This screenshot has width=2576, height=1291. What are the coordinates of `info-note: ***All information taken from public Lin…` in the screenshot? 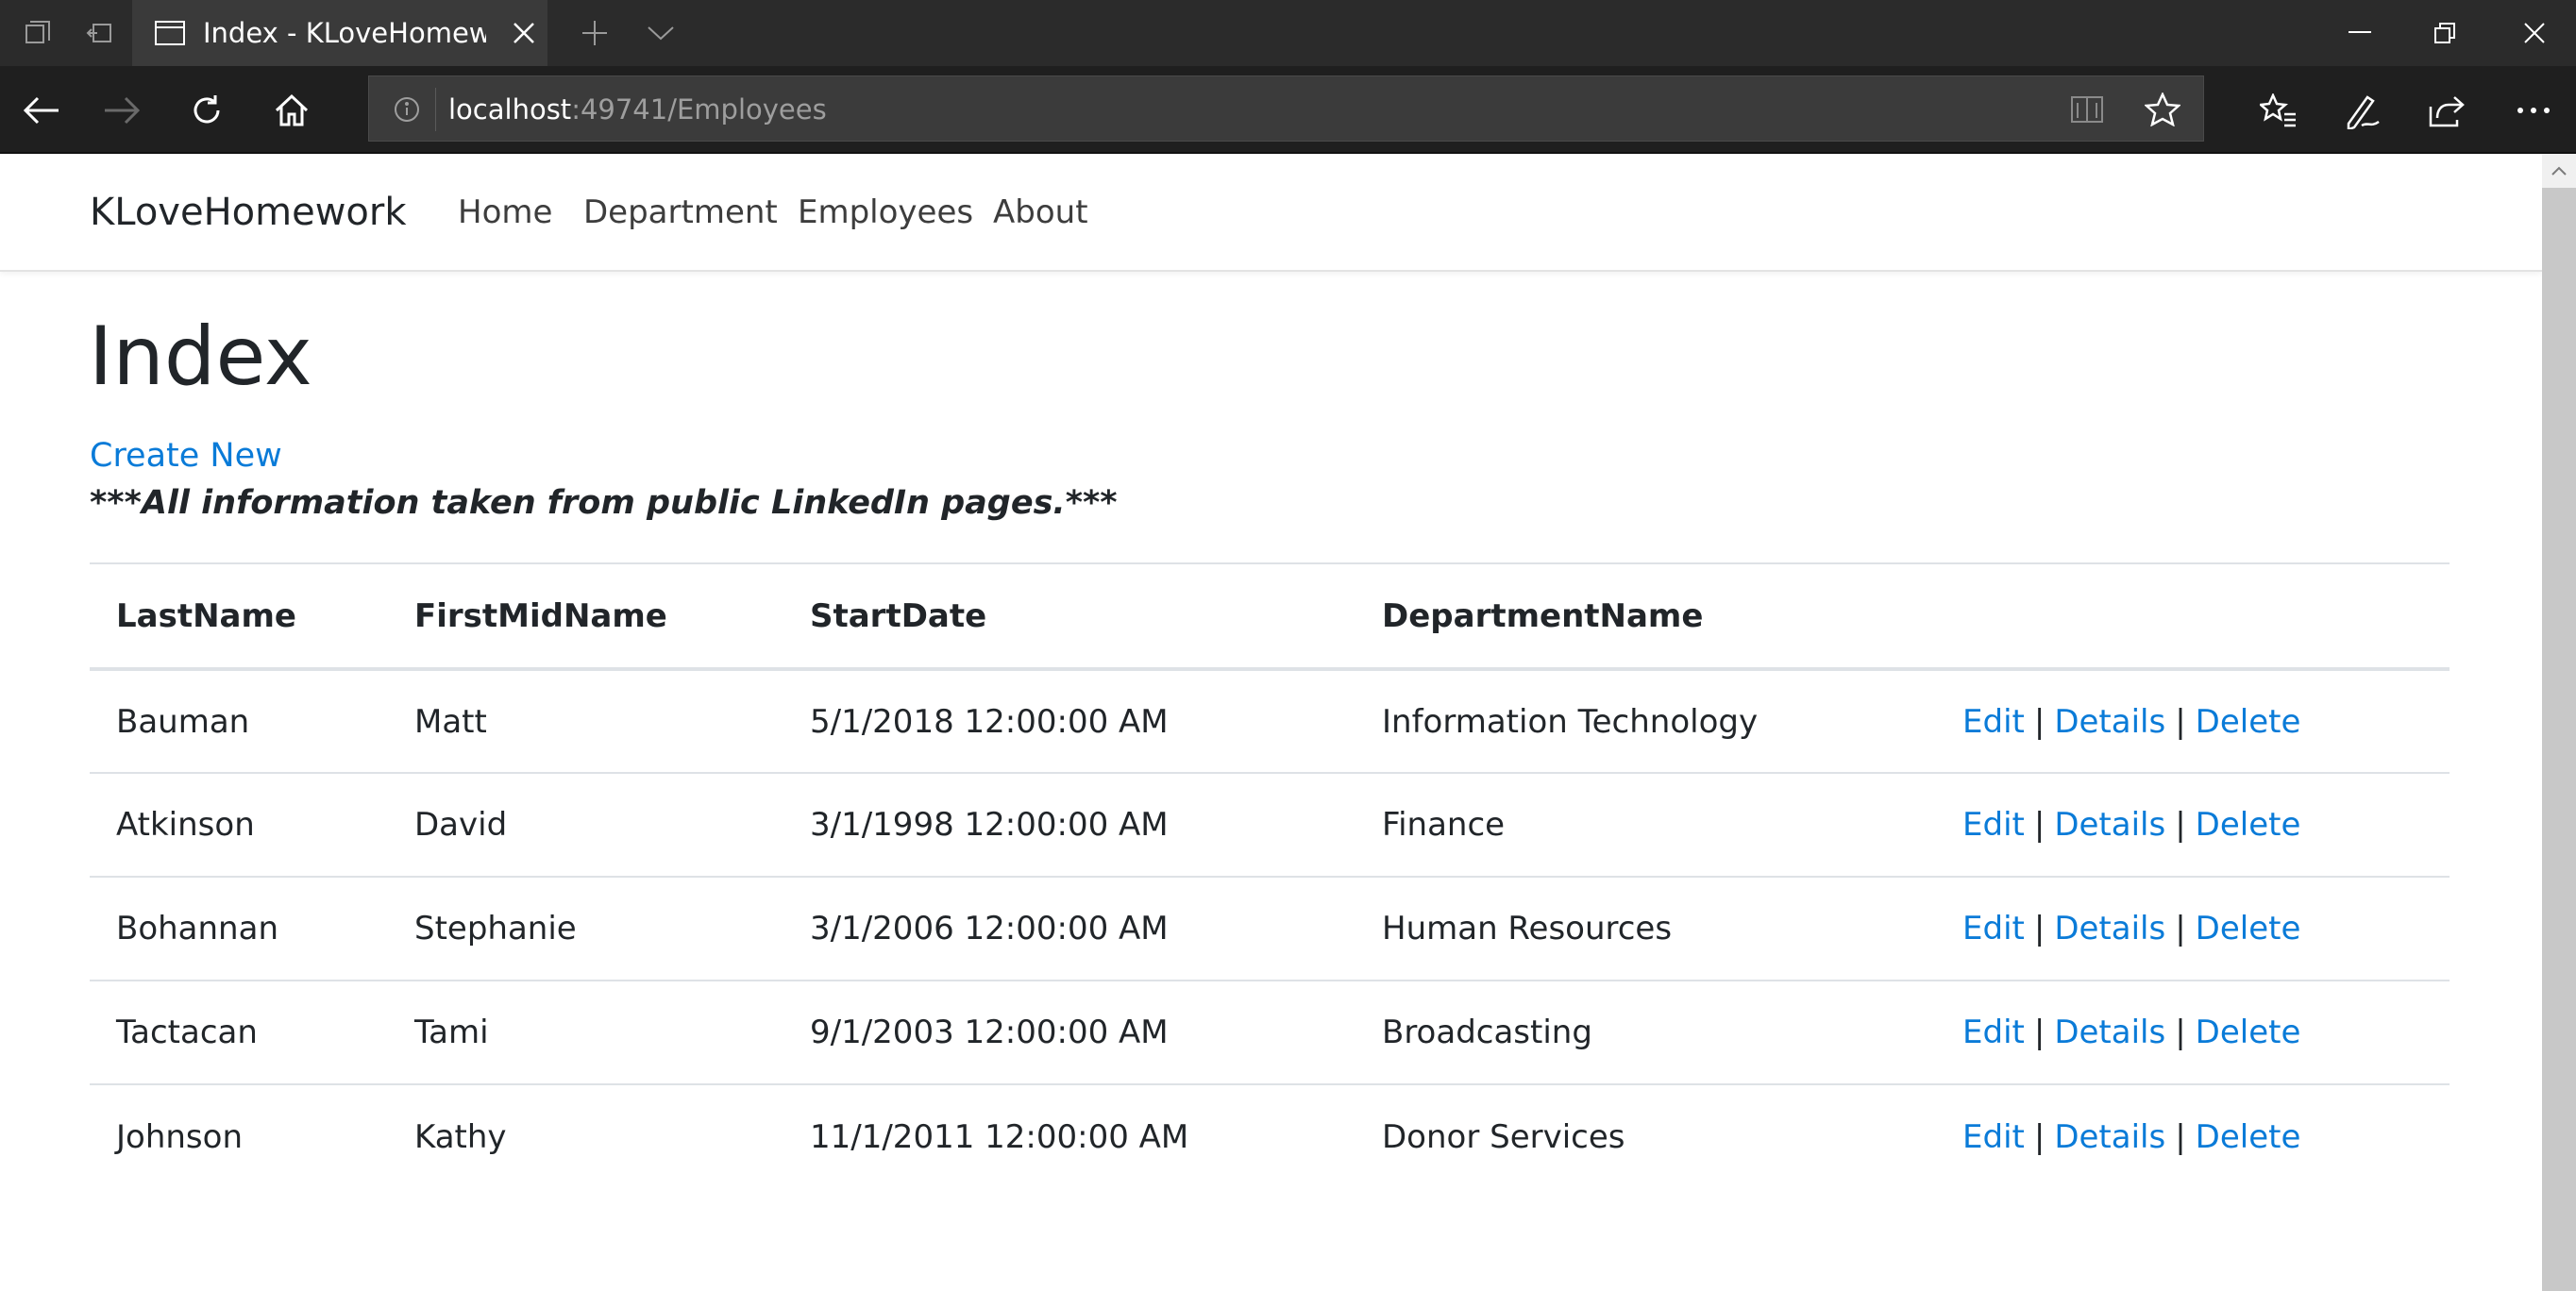 It's located at (604, 503).